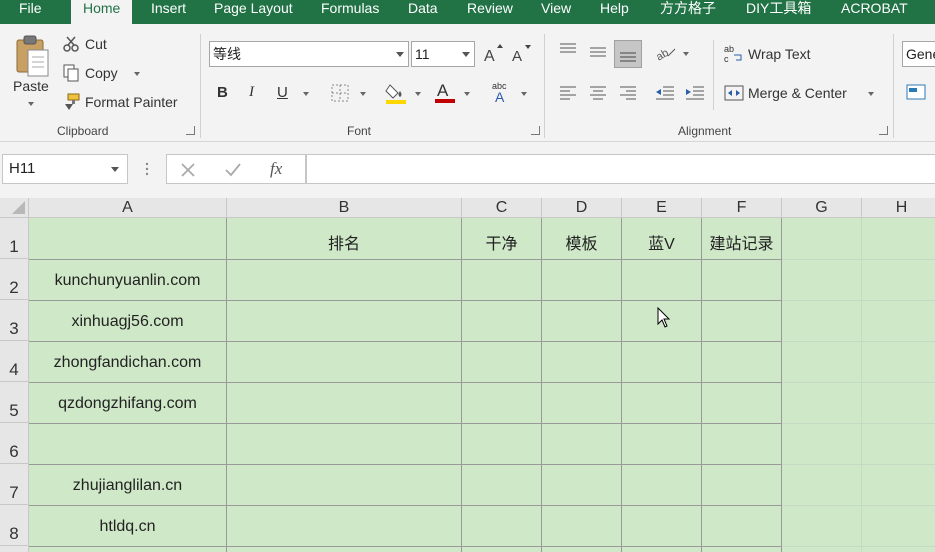 The width and height of the screenshot is (935, 552). Describe the element at coordinates (535, 130) in the screenshot. I see `font-launcher-icon` at that location.